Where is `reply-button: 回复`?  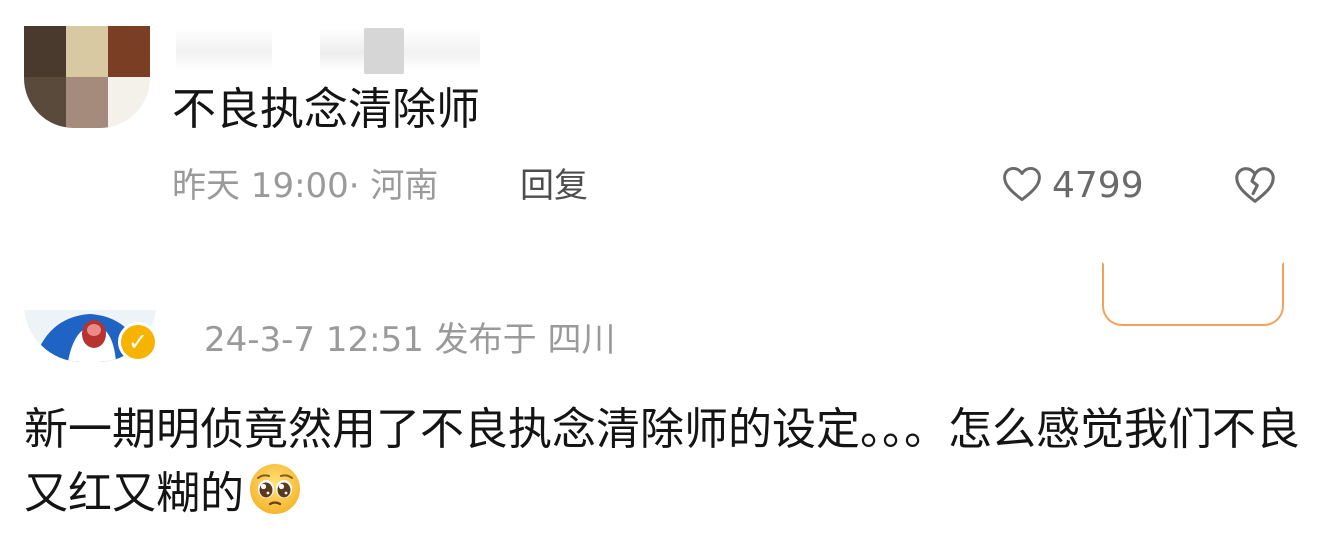
reply-button: 回复 is located at coordinates (554, 186).